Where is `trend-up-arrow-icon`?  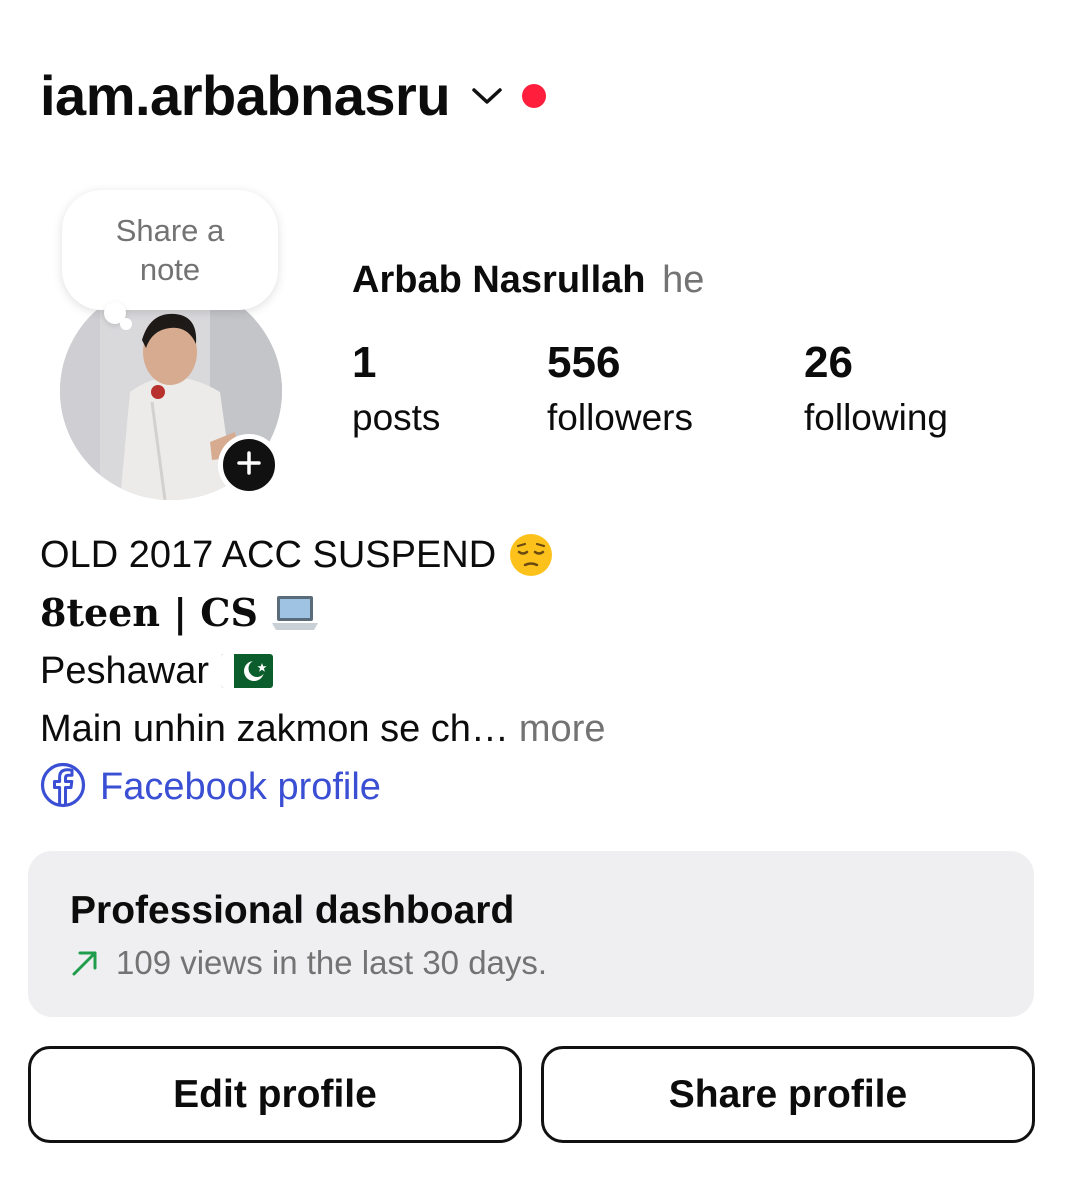
trend-up-arrow-icon is located at coordinates (85, 963).